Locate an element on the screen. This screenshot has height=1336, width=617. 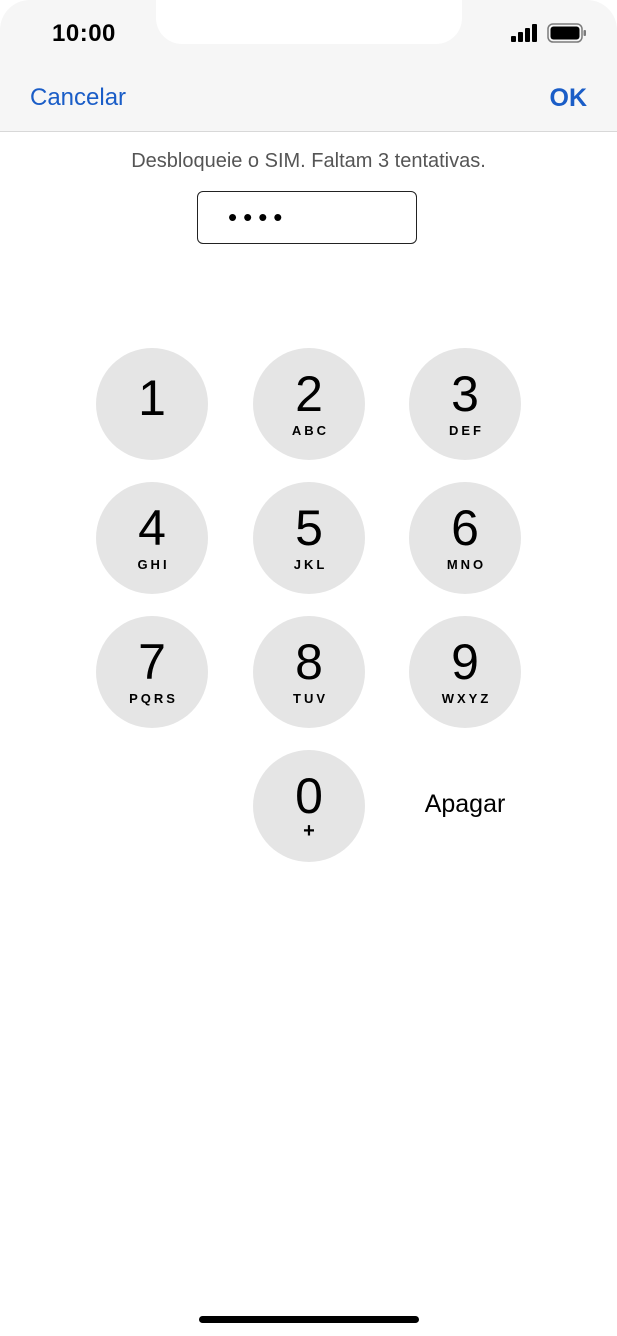
key-letters: ABC is located at coordinates (310, 430).